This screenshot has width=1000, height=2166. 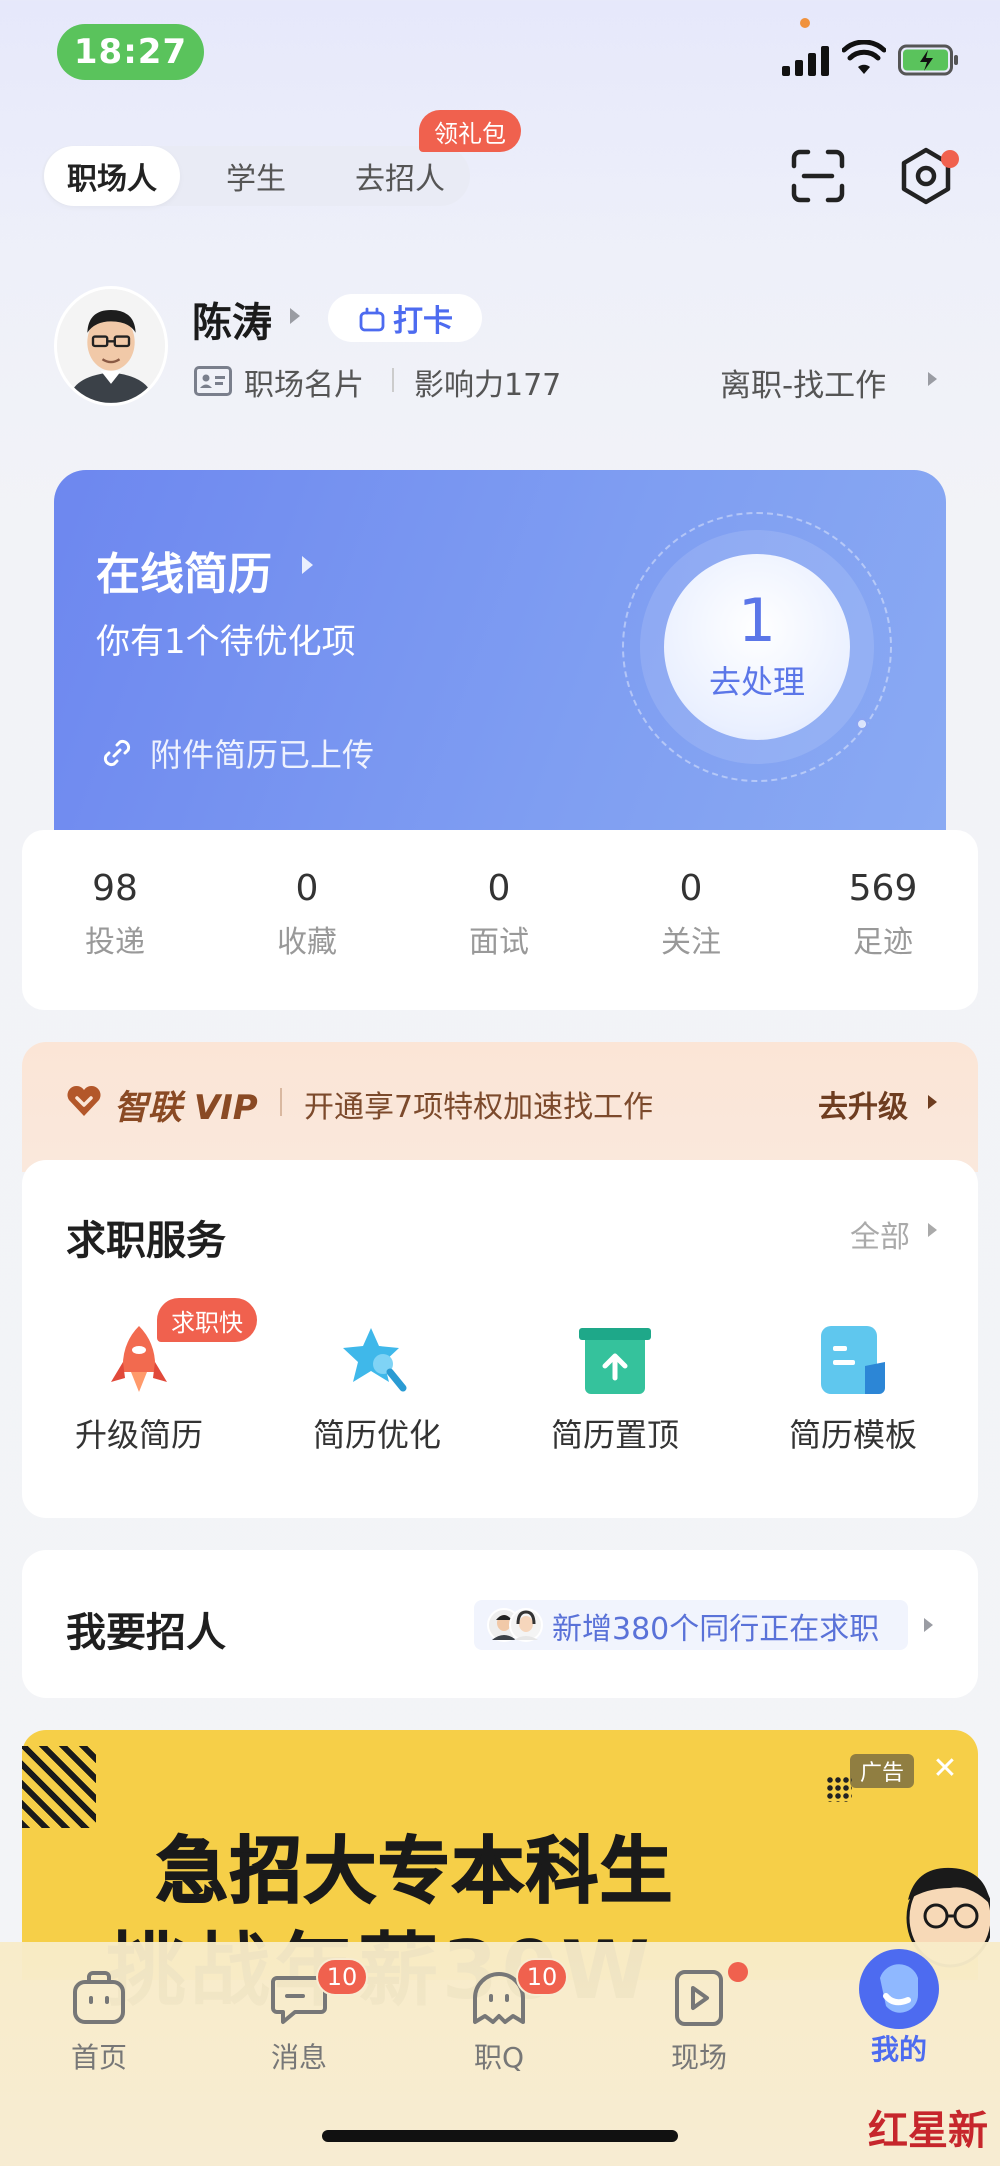 What do you see at coordinates (499, 942) in the screenshot?
I see `stat-label: 面试` at bounding box center [499, 942].